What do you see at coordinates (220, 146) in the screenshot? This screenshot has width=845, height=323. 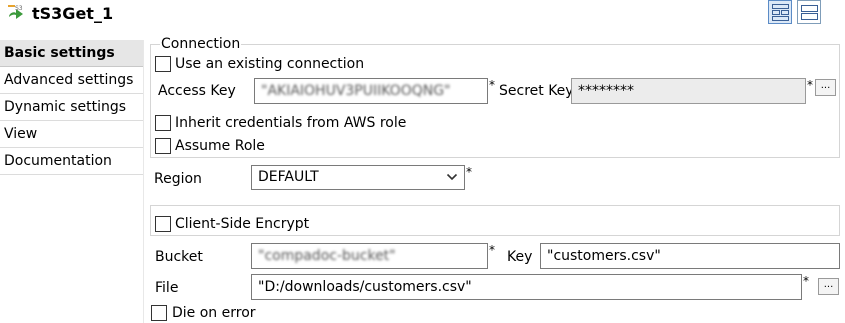 I see `assume-role-label: Assume Role` at bounding box center [220, 146].